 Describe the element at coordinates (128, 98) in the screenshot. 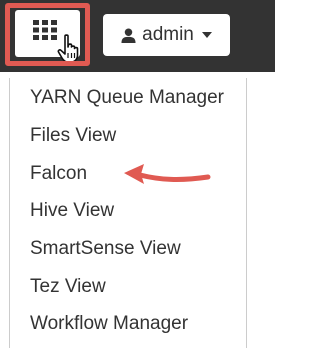

I see `menu-item-yarn-queue-manager: YARN Queue Manager` at that location.